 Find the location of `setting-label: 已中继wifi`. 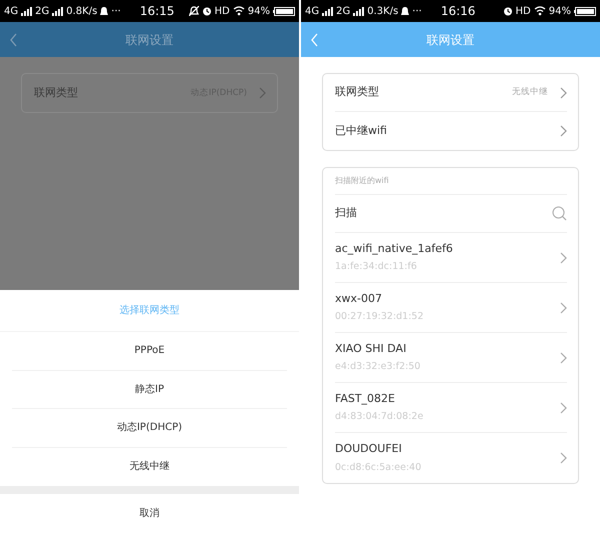

setting-label: 已中继wifi is located at coordinates (361, 130).